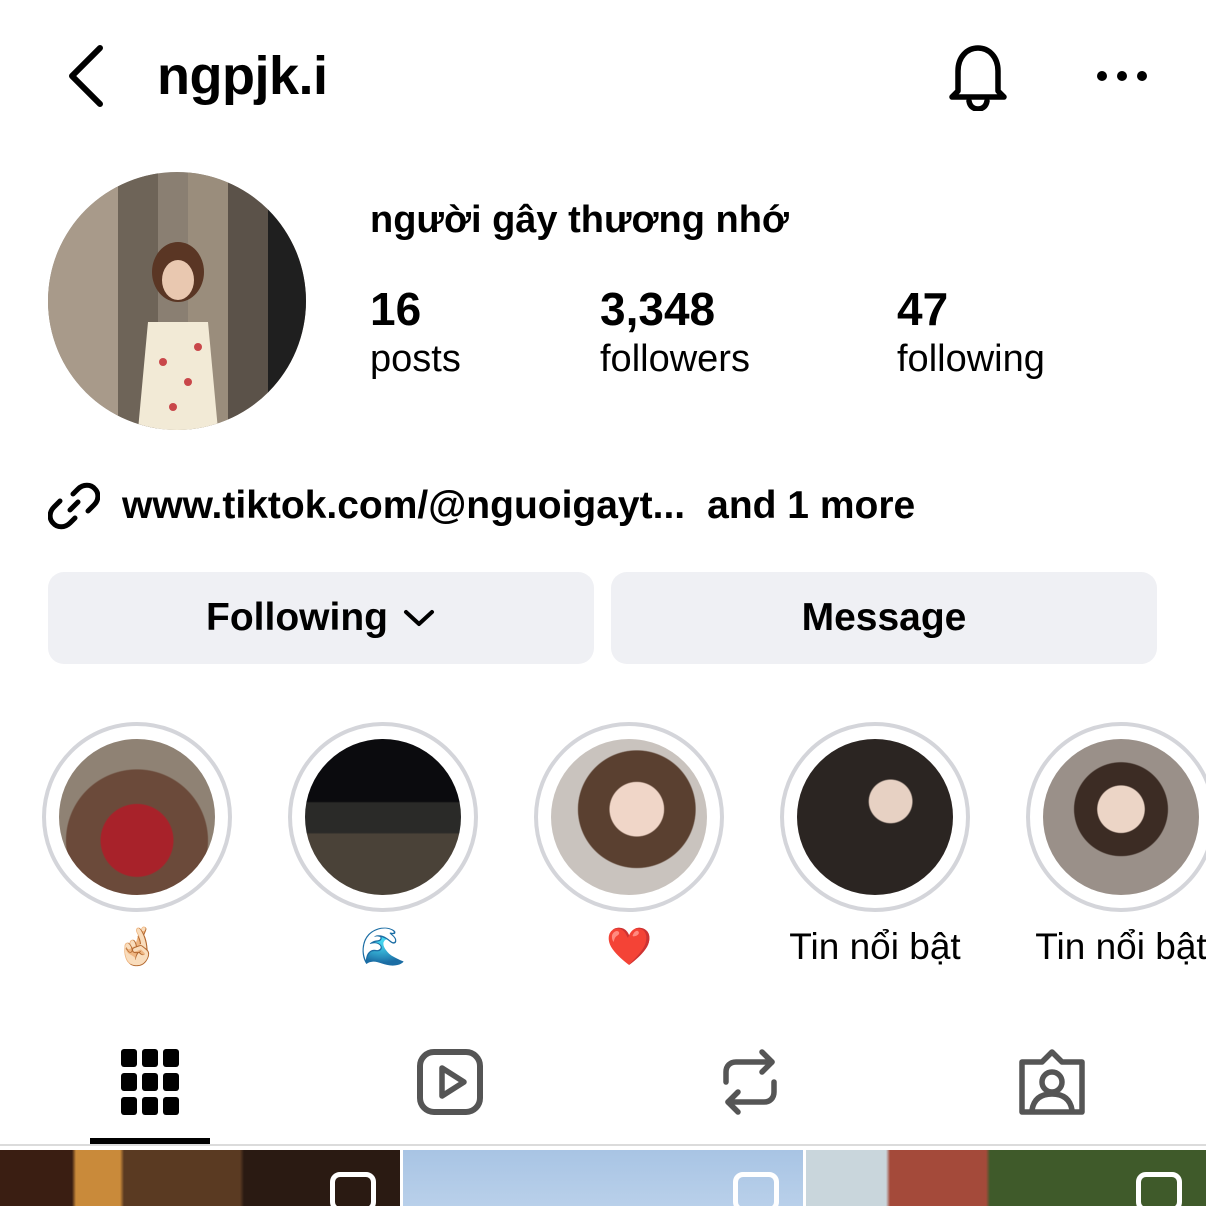  I want to click on highlight-label: ❤️, so click(629, 946).